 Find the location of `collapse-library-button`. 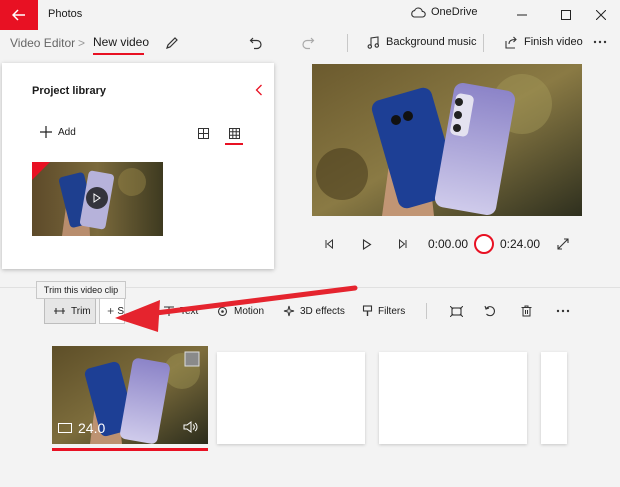

collapse-library-button is located at coordinates (259, 90).